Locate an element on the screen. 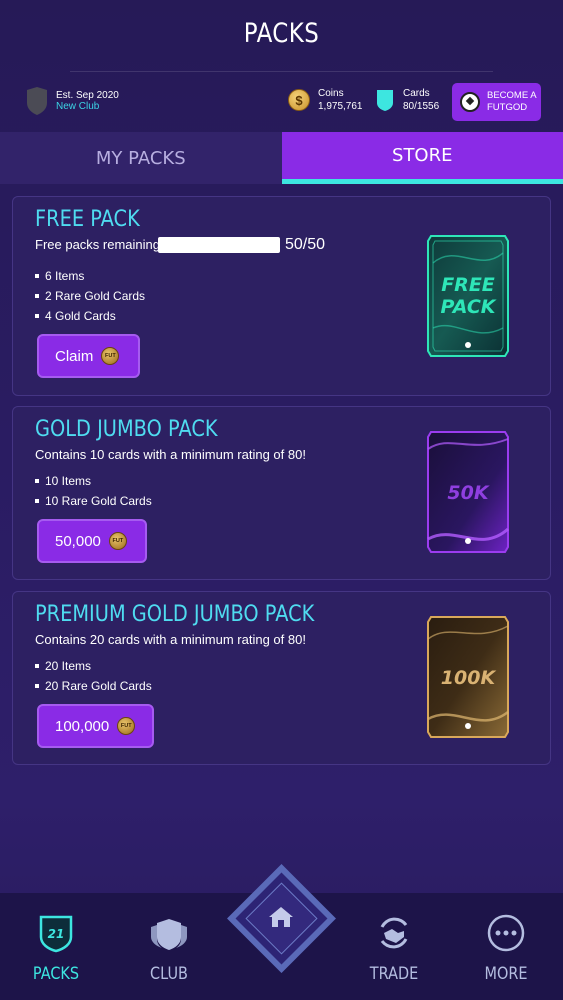 Image resolution: width=563 pixels, height=1000 pixels. nav-trade-label: TRADE is located at coordinates (394, 974).